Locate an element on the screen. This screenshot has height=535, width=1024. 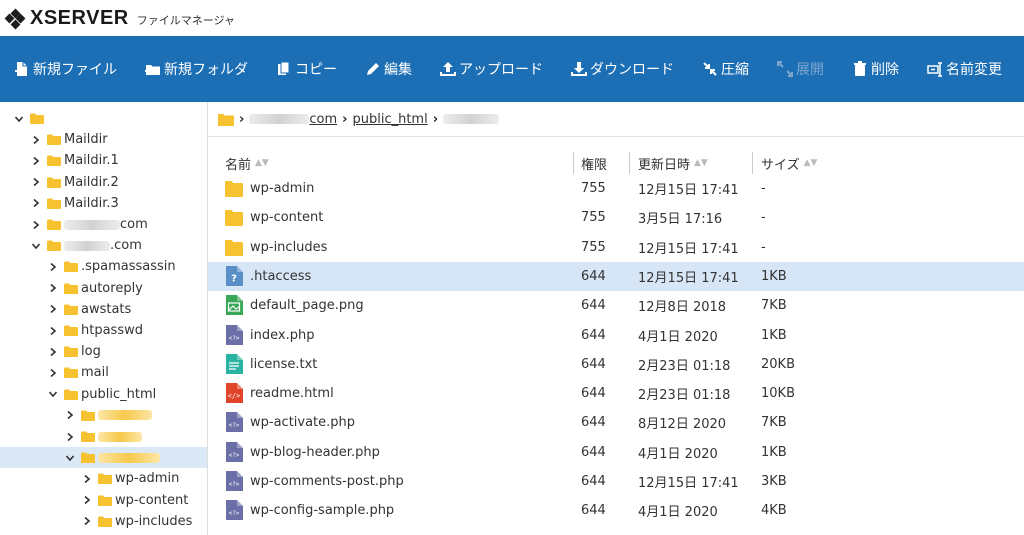
file-size: 3KB is located at coordinates (774, 481).